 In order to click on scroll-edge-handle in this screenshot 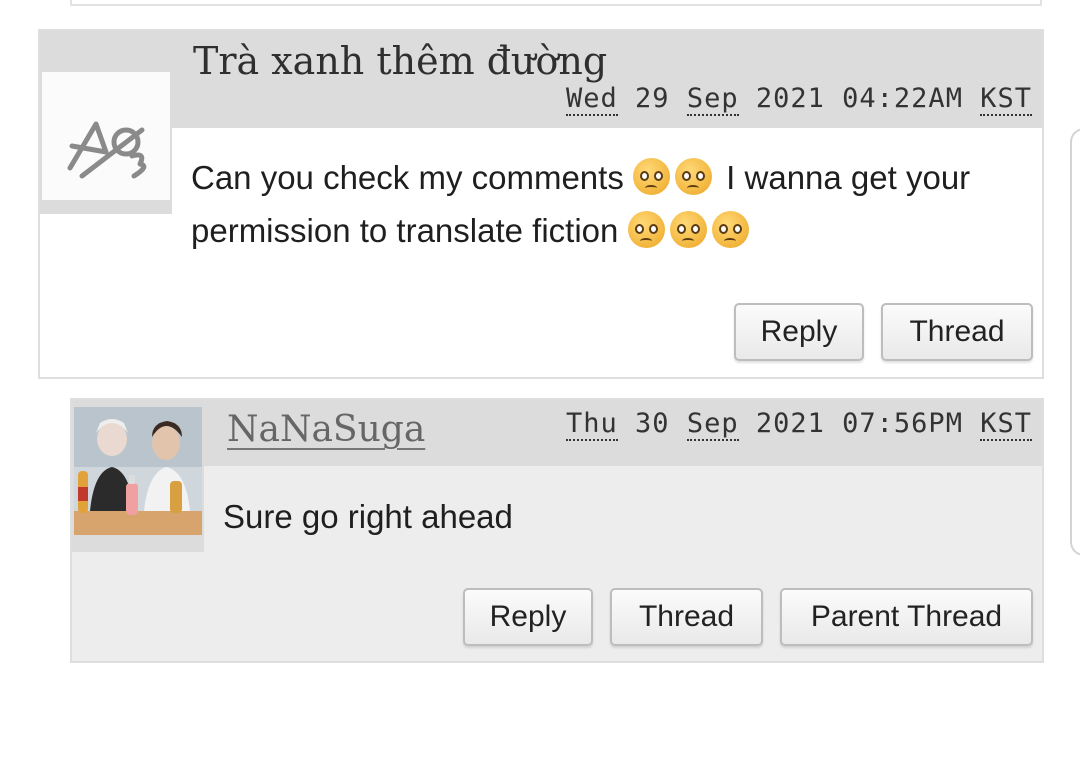, I will do `click(1075, 342)`.